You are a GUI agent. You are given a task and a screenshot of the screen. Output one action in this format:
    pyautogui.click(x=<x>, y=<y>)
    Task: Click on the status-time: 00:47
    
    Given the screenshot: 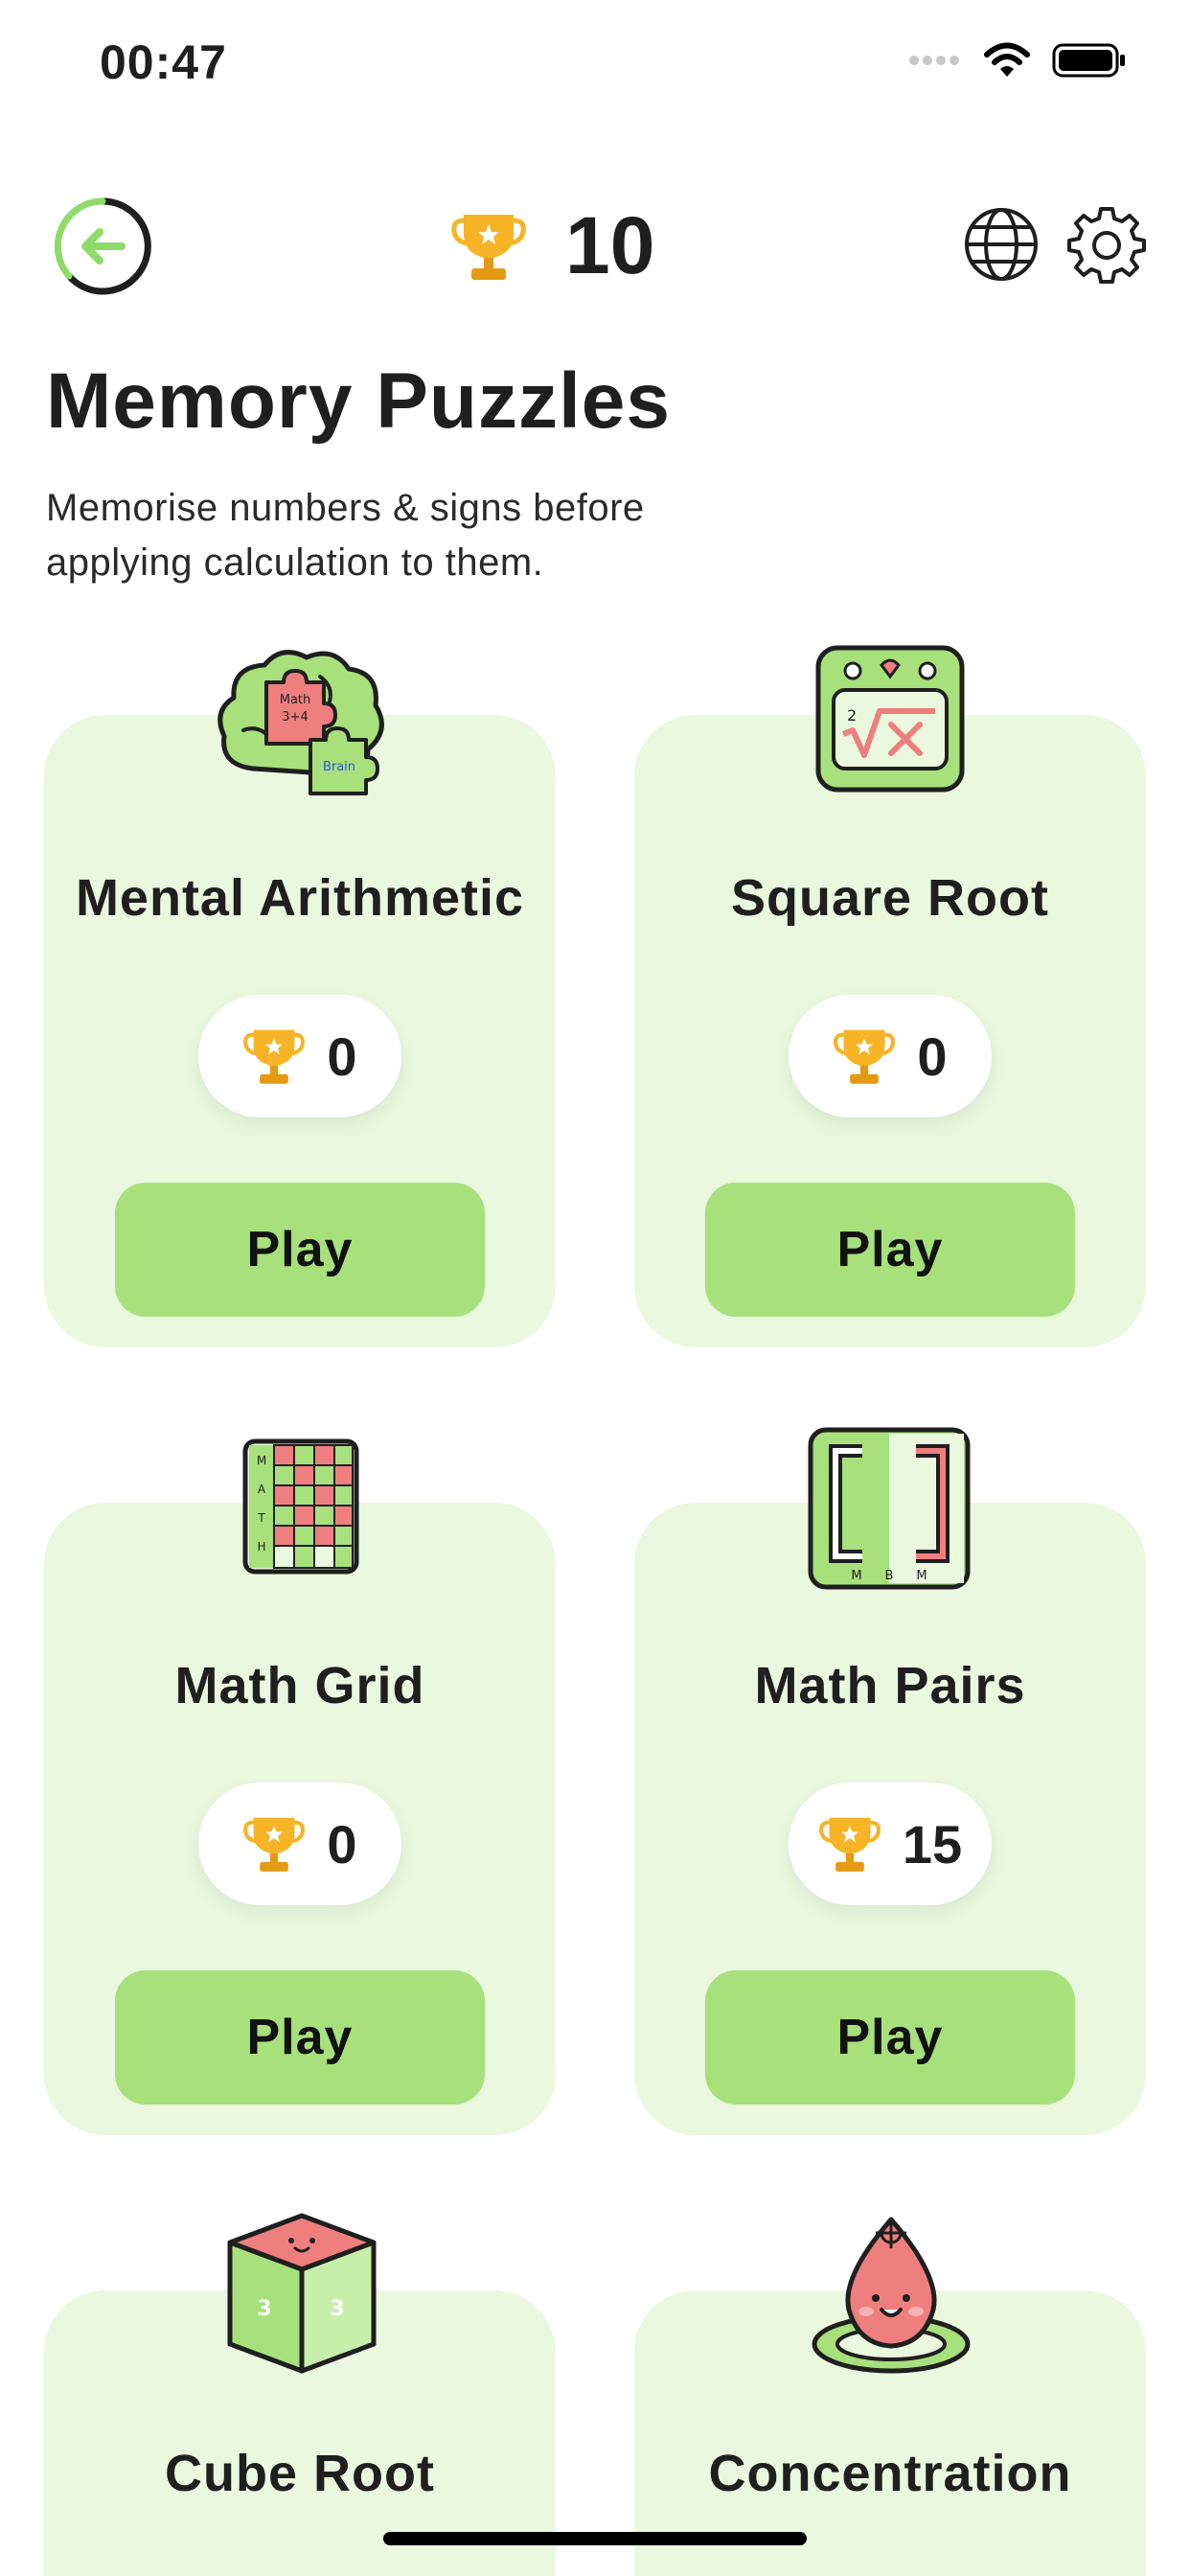 What is the action you would take?
    pyautogui.click(x=163, y=62)
    